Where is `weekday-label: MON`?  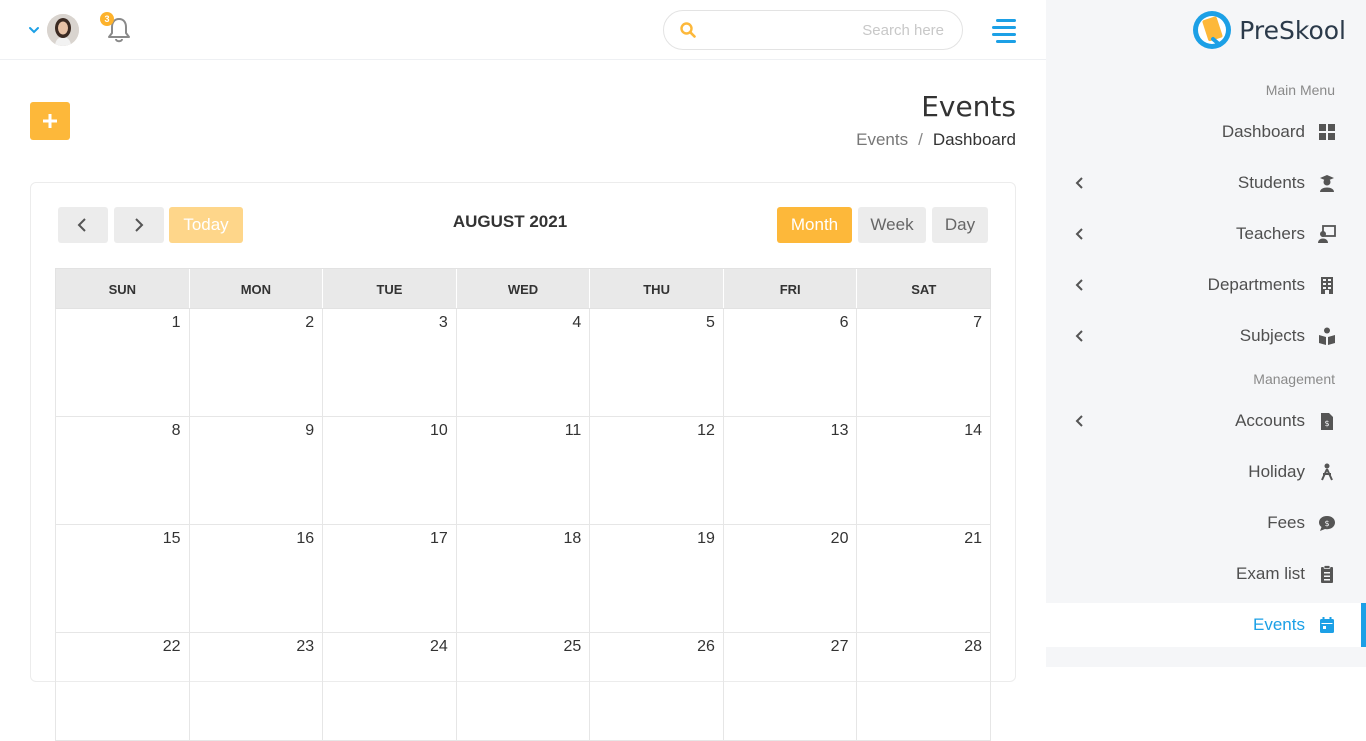 weekday-label: MON is located at coordinates (257, 288).